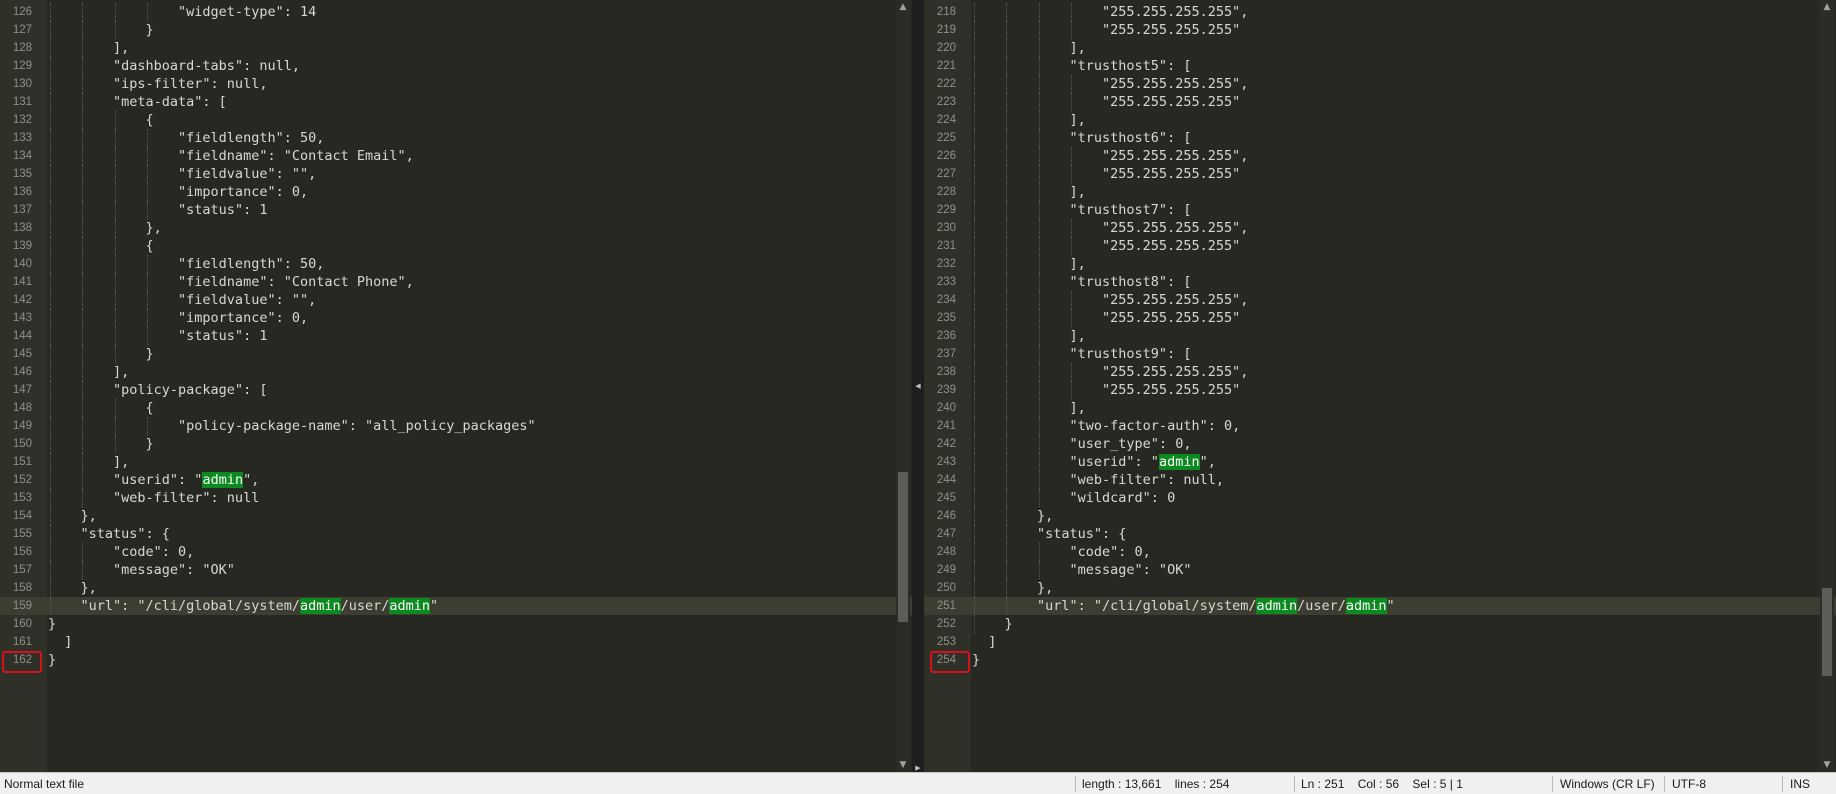  Describe the element at coordinates (456, 336) in the screenshot. I see `code-line: 144 "status": 1` at that location.